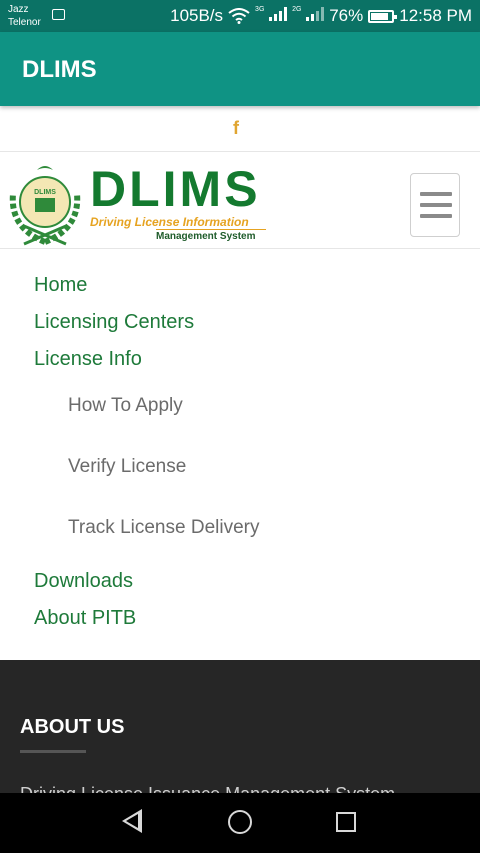  I want to click on app-title: DLIMS, so click(59, 69).